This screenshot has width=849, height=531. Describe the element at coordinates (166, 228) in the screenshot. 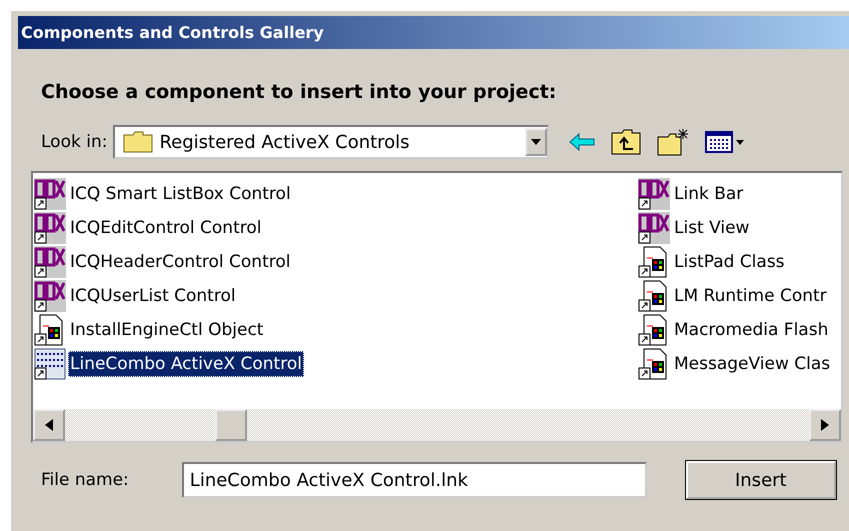

I see `list-item: ICQEditControl Control` at that location.